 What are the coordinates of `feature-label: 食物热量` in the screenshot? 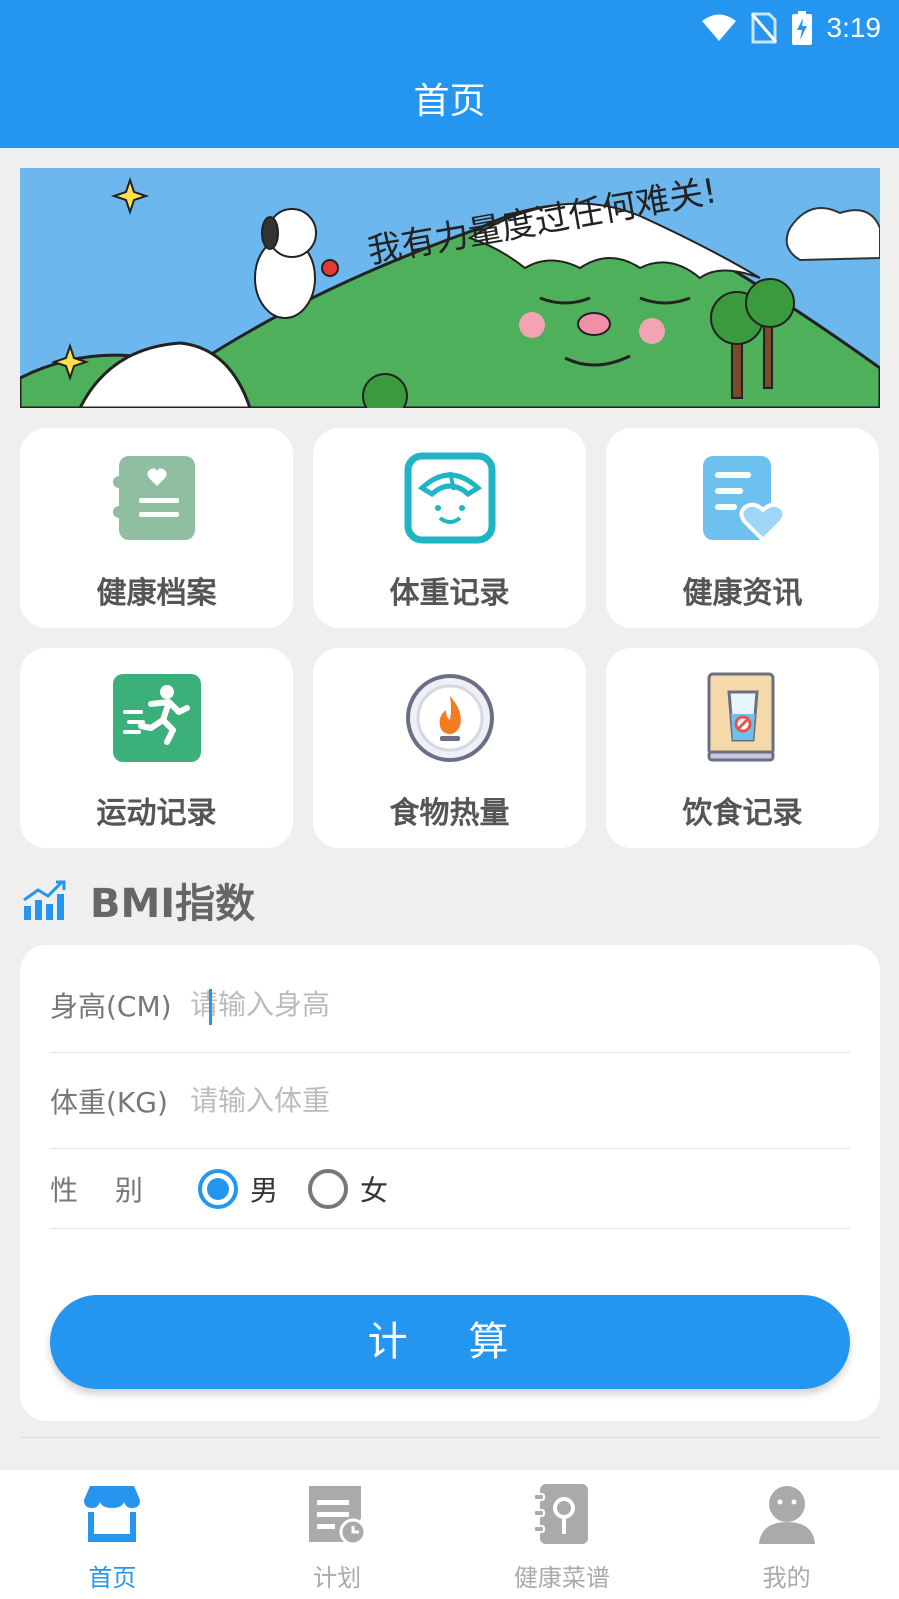 It's located at (449, 813).